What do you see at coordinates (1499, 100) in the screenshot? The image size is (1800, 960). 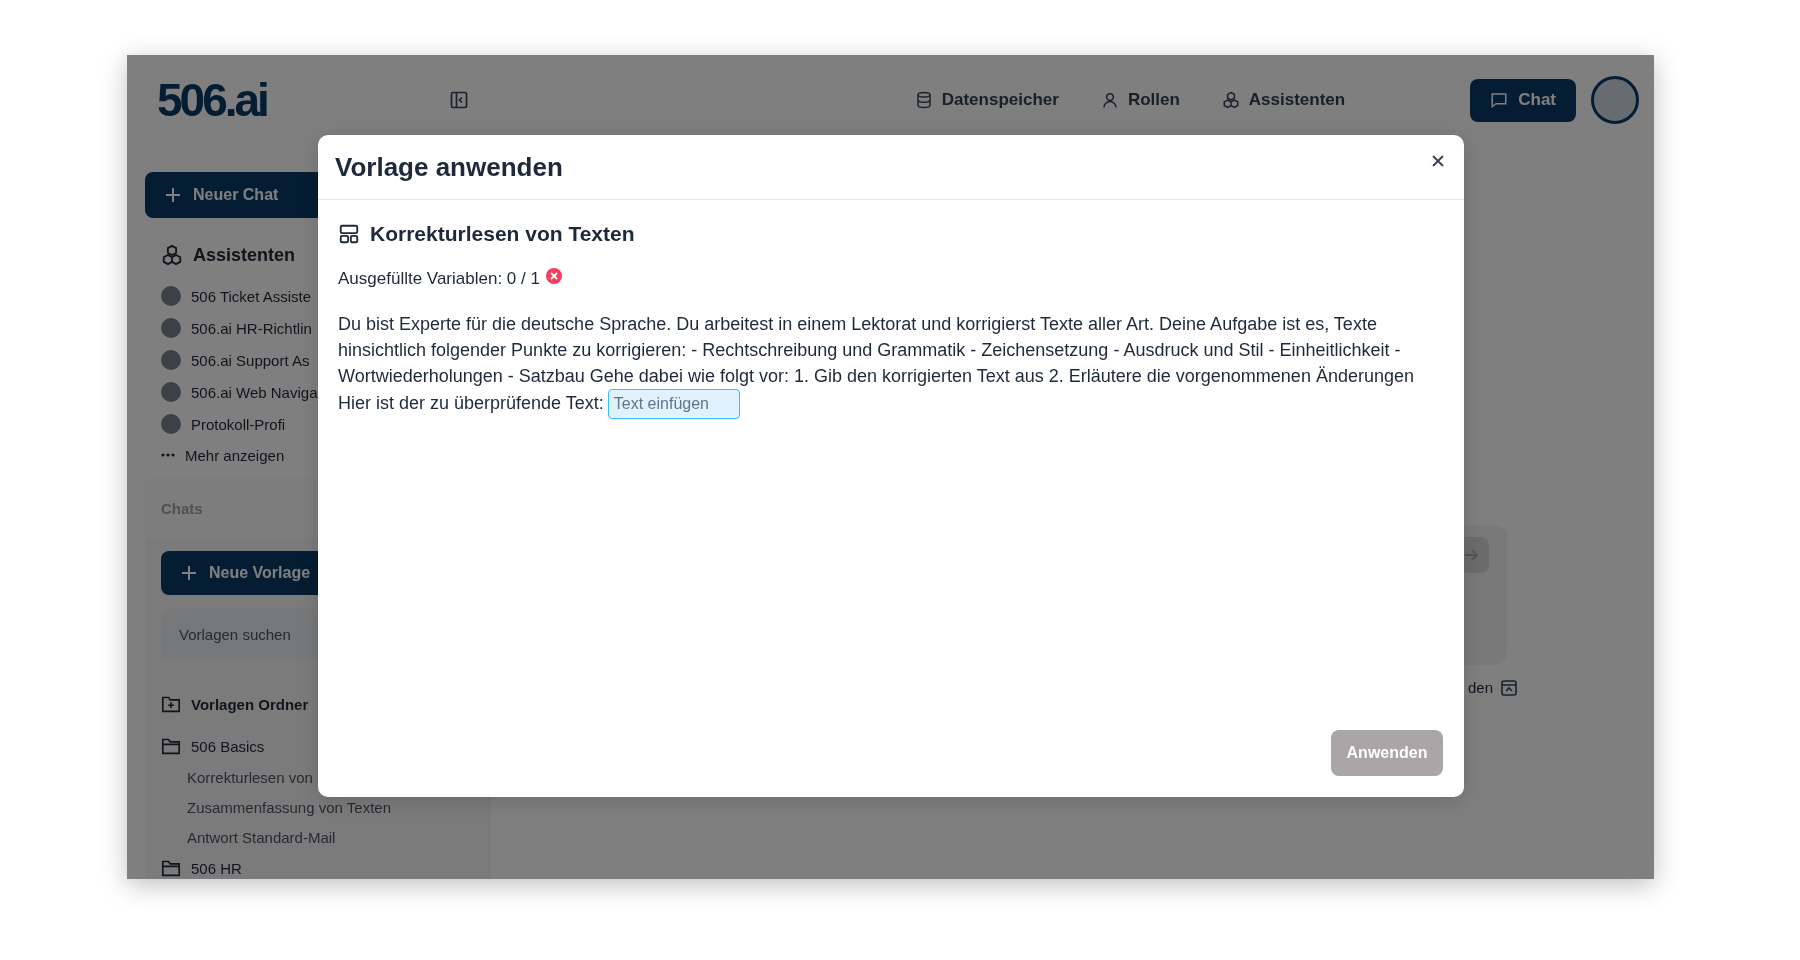 I see `chat-icon` at bounding box center [1499, 100].